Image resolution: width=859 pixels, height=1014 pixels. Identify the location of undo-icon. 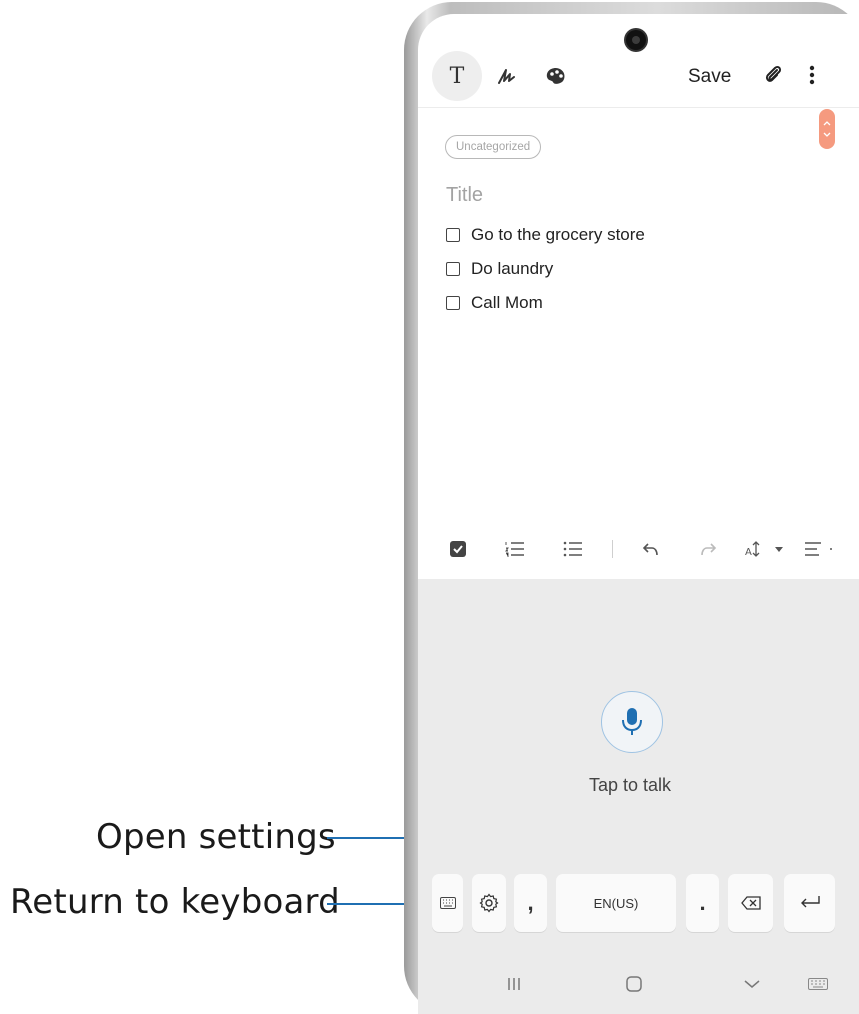
(651, 549).